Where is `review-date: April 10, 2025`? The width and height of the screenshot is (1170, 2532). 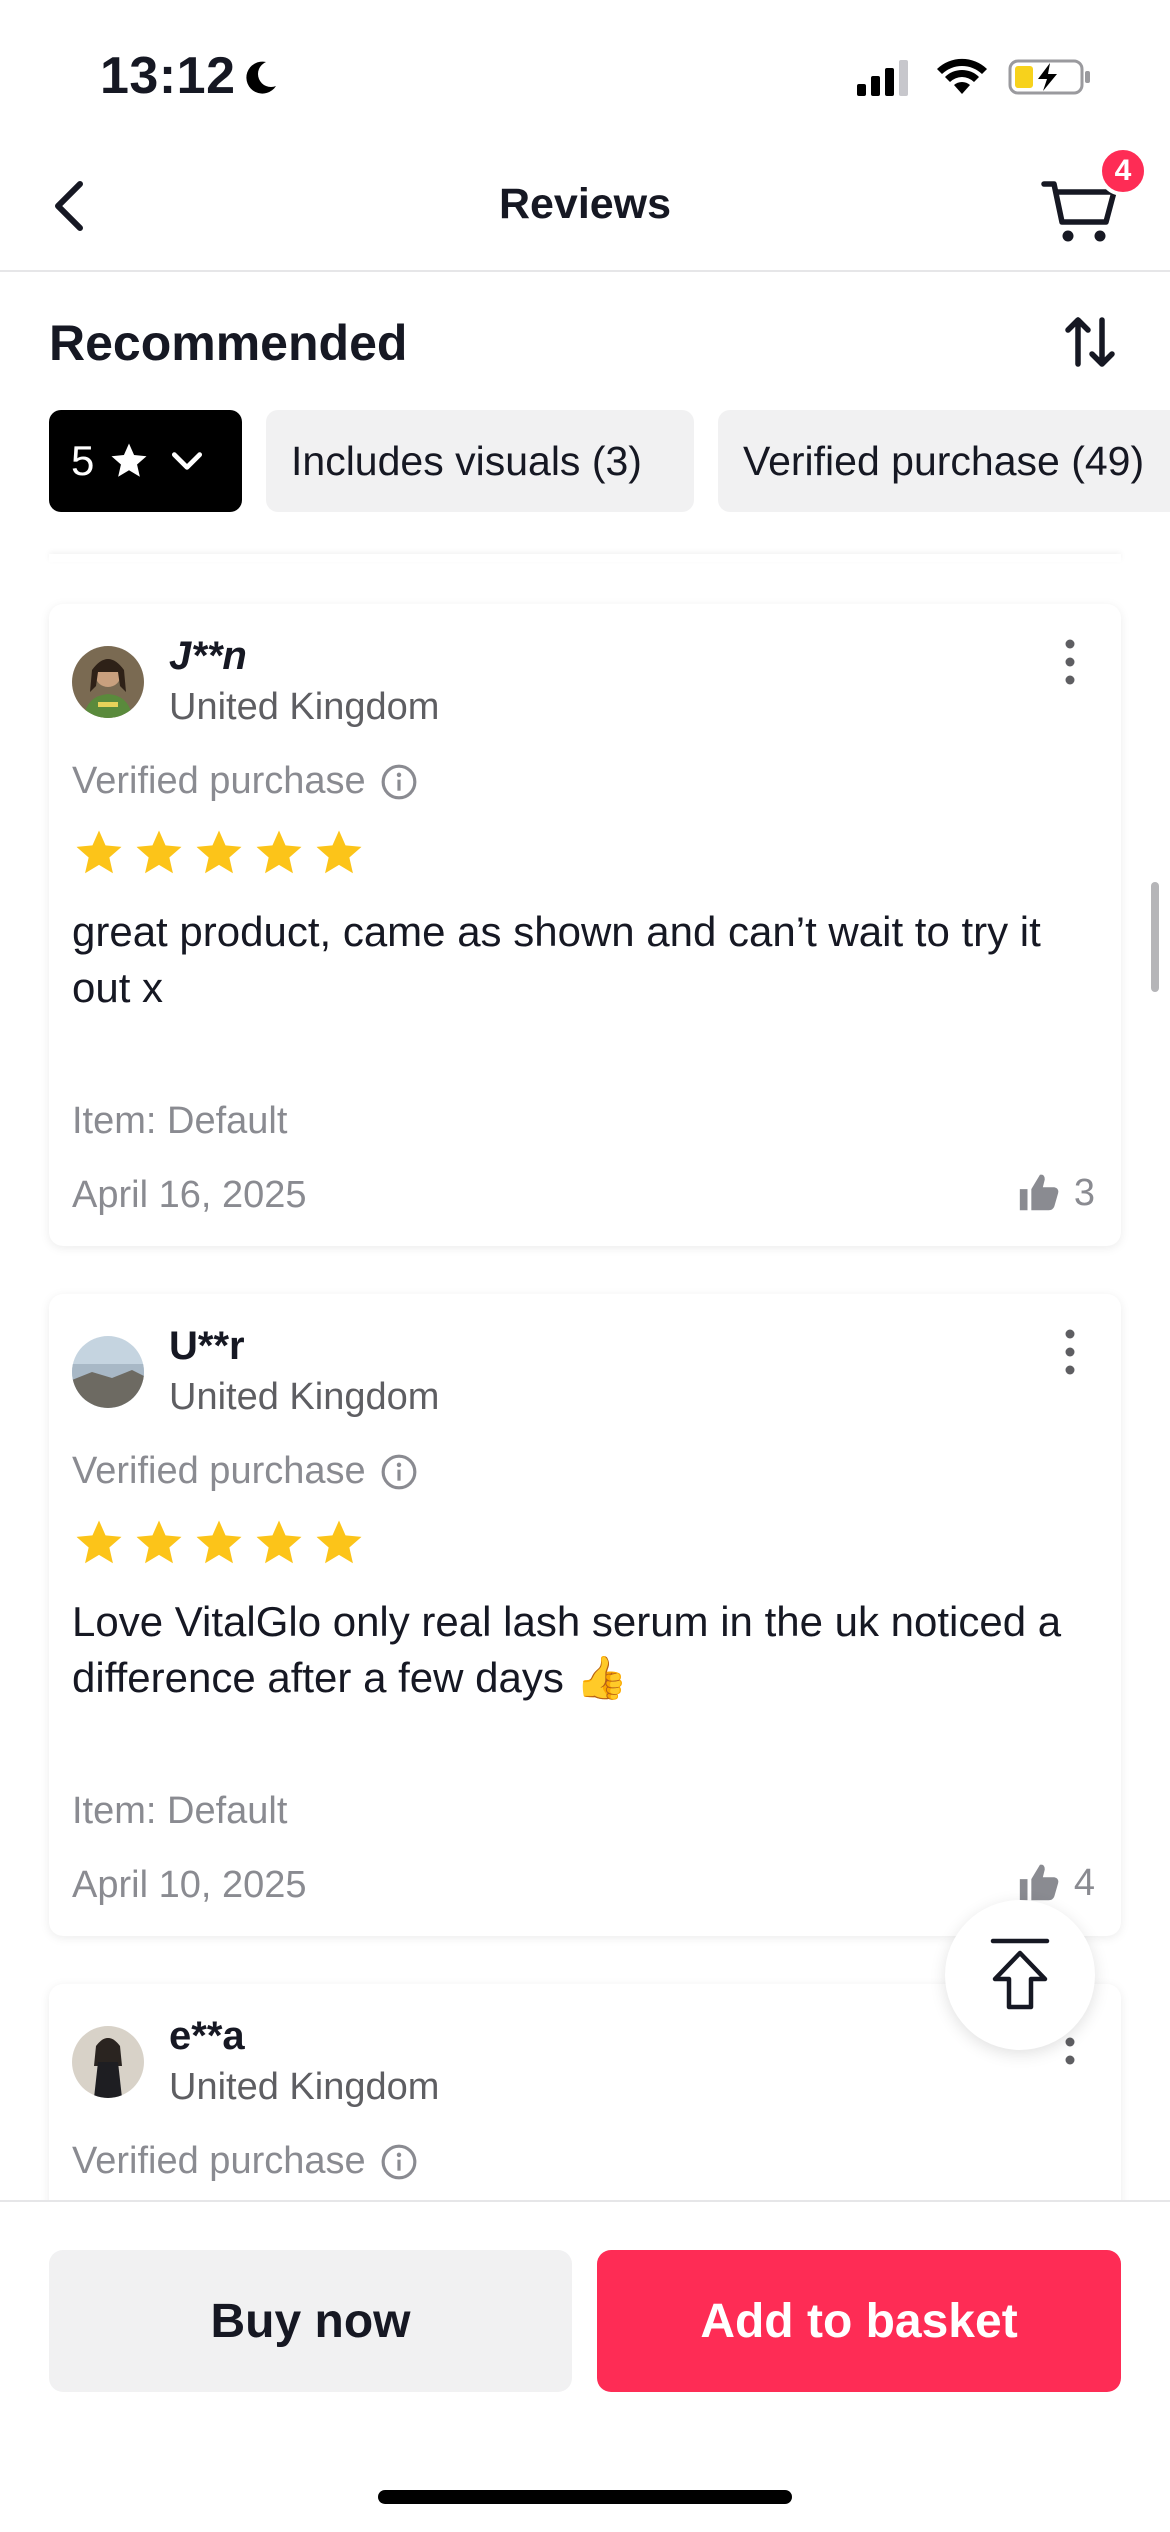
review-date: April 10, 2025 is located at coordinates (189, 1885).